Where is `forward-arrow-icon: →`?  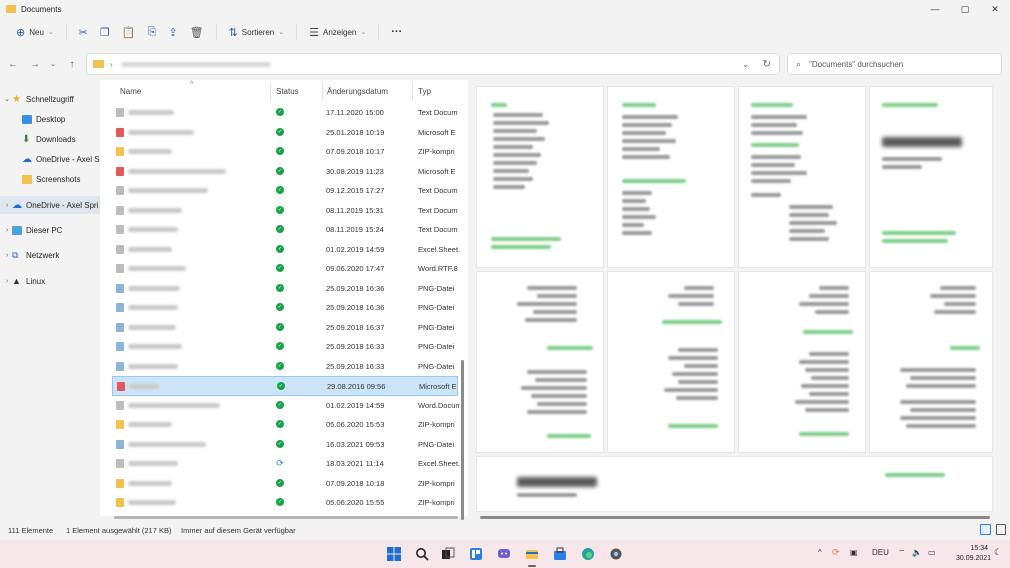
forward-arrow-icon: → is located at coordinates (35, 64).